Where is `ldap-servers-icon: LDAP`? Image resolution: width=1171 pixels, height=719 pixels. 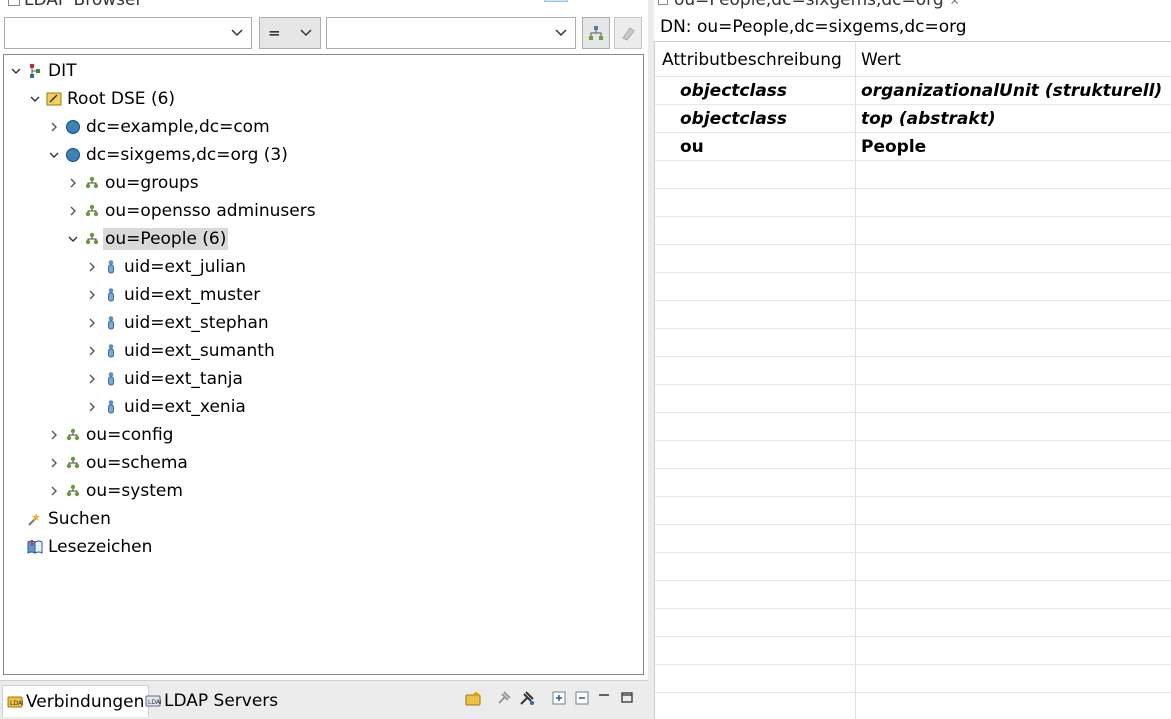 ldap-servers-icon: LDAP is located at coordinates (153, 701).